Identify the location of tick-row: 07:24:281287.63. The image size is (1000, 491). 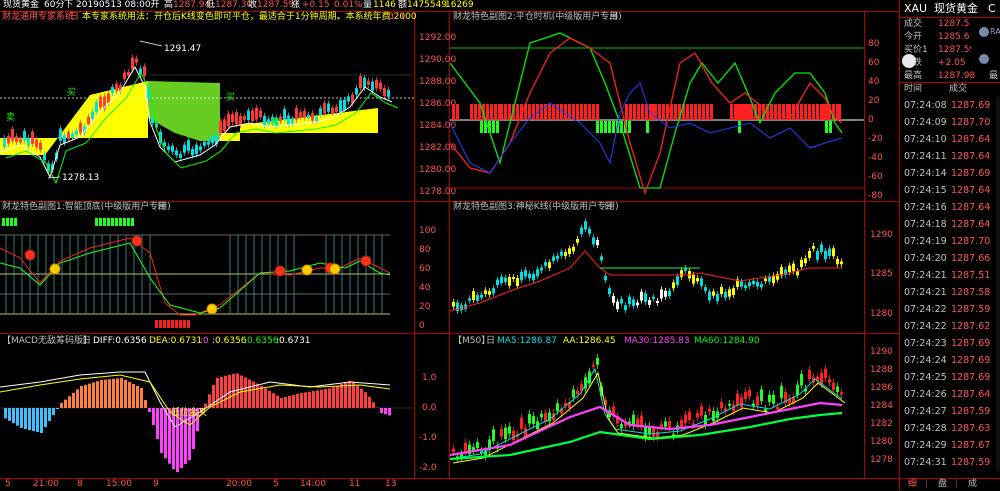
(948, 428).